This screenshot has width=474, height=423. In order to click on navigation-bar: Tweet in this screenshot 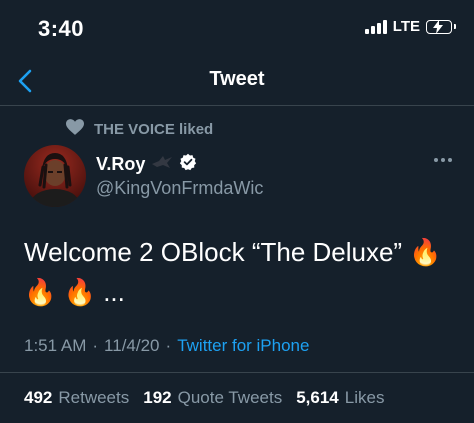, I will do `click(237, 81)`.